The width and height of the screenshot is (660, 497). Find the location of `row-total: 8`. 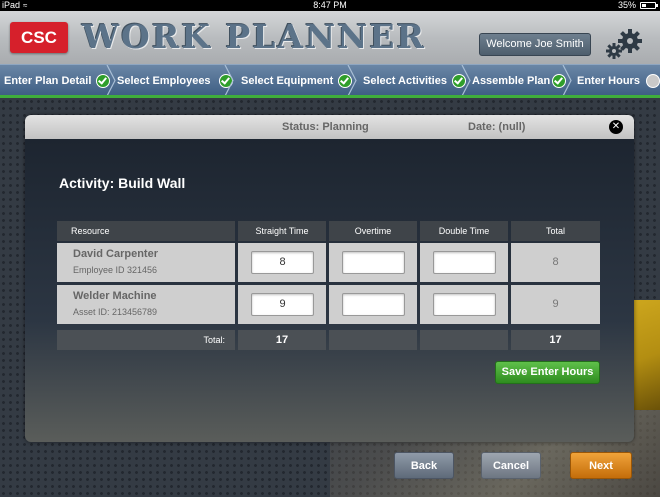

row-total: 8 is located at coordinates (555, 262).